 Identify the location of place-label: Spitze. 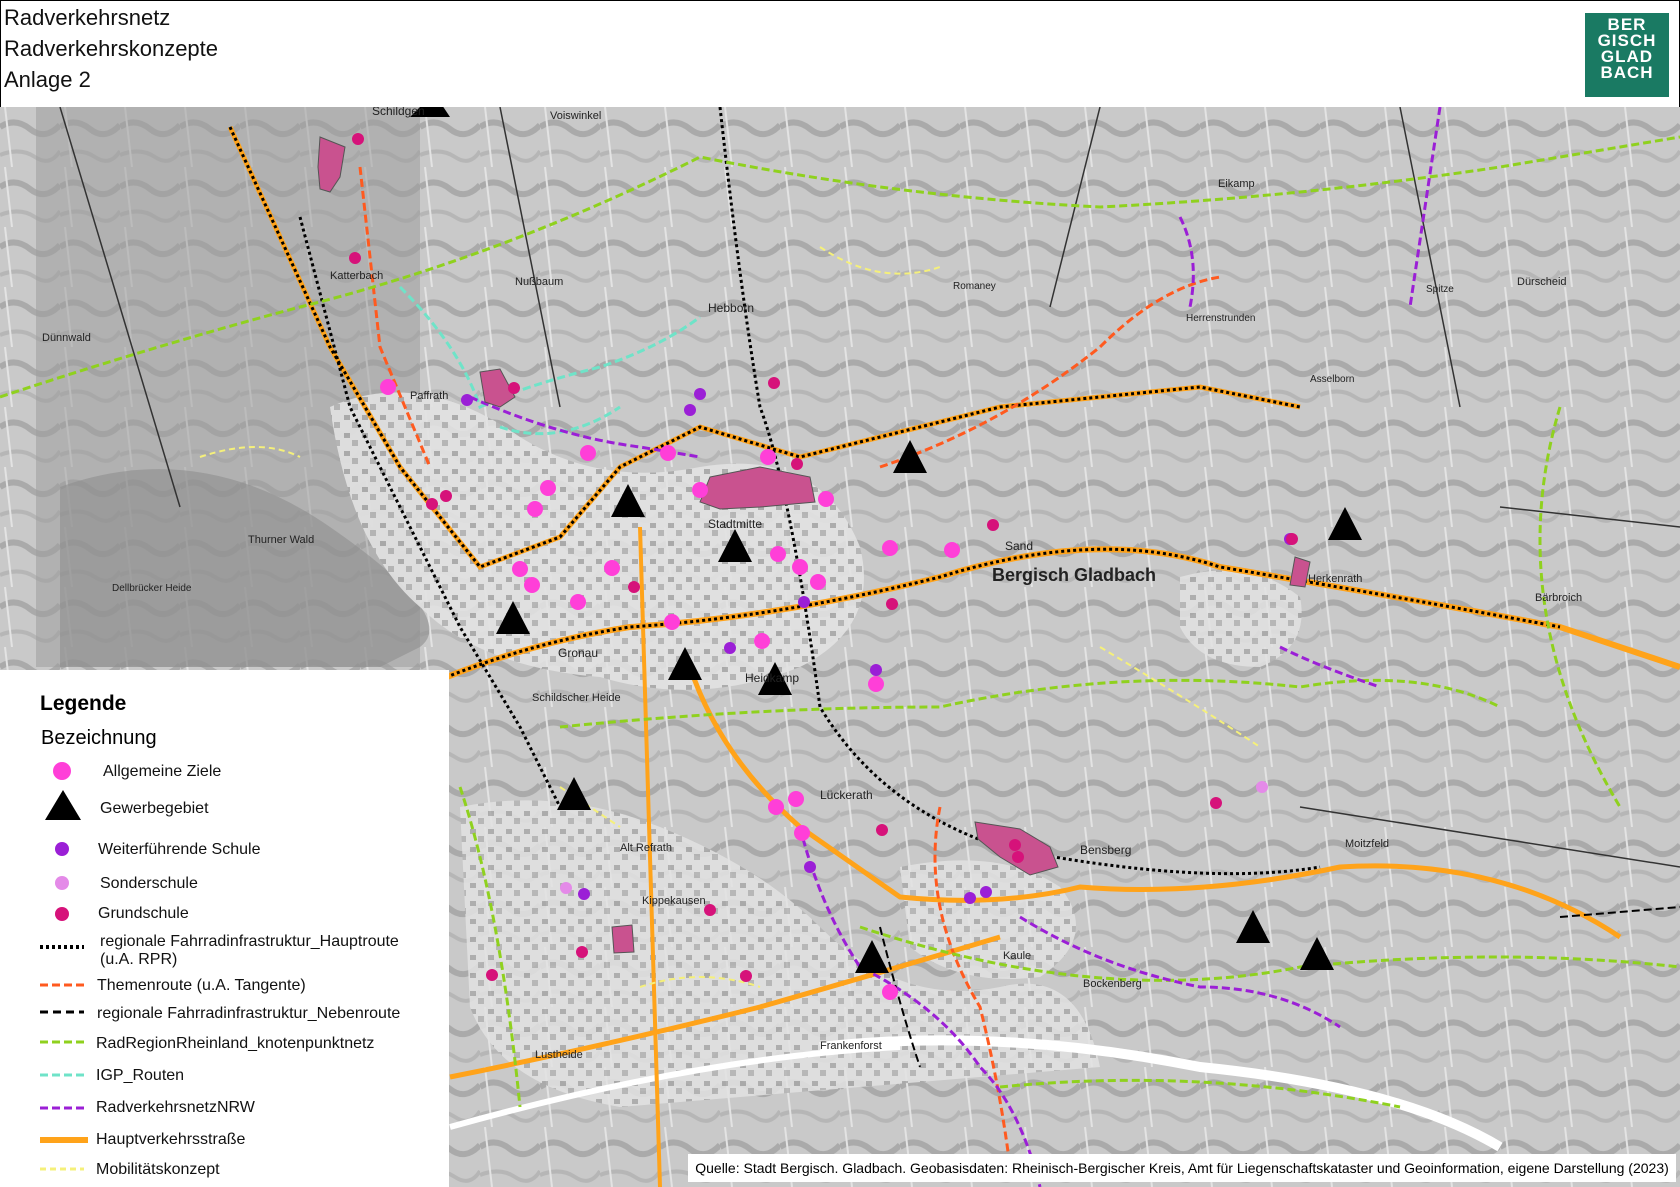
(1440, 289).